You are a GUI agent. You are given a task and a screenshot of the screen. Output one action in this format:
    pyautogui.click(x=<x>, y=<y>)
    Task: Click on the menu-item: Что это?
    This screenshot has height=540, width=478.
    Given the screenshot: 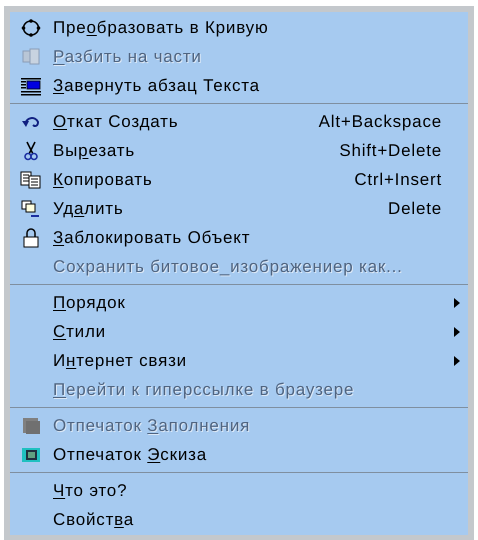 What is the action you would take?
    pyautogui.click(x=239, y=490)
    